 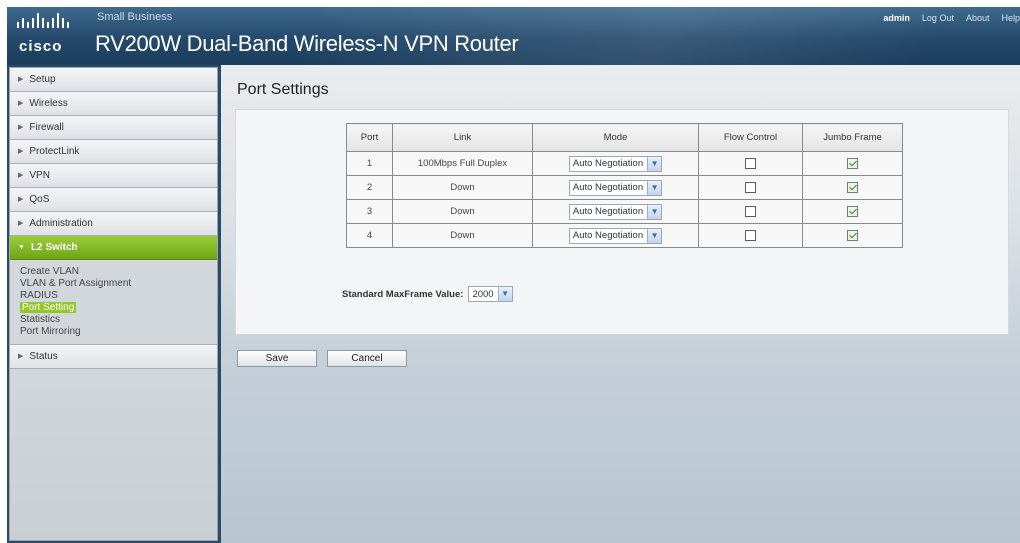 I want to click on table-header-row: Port Link Mode Flow Control Jumbo Frame, so click(x=624, y=137).